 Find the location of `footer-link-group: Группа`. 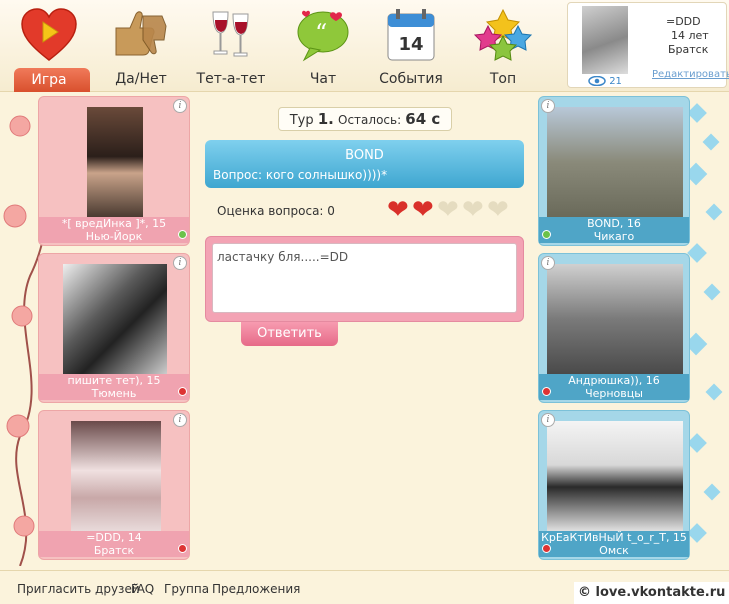

footer-link-group: Группа is located at coordinates (186, 589).